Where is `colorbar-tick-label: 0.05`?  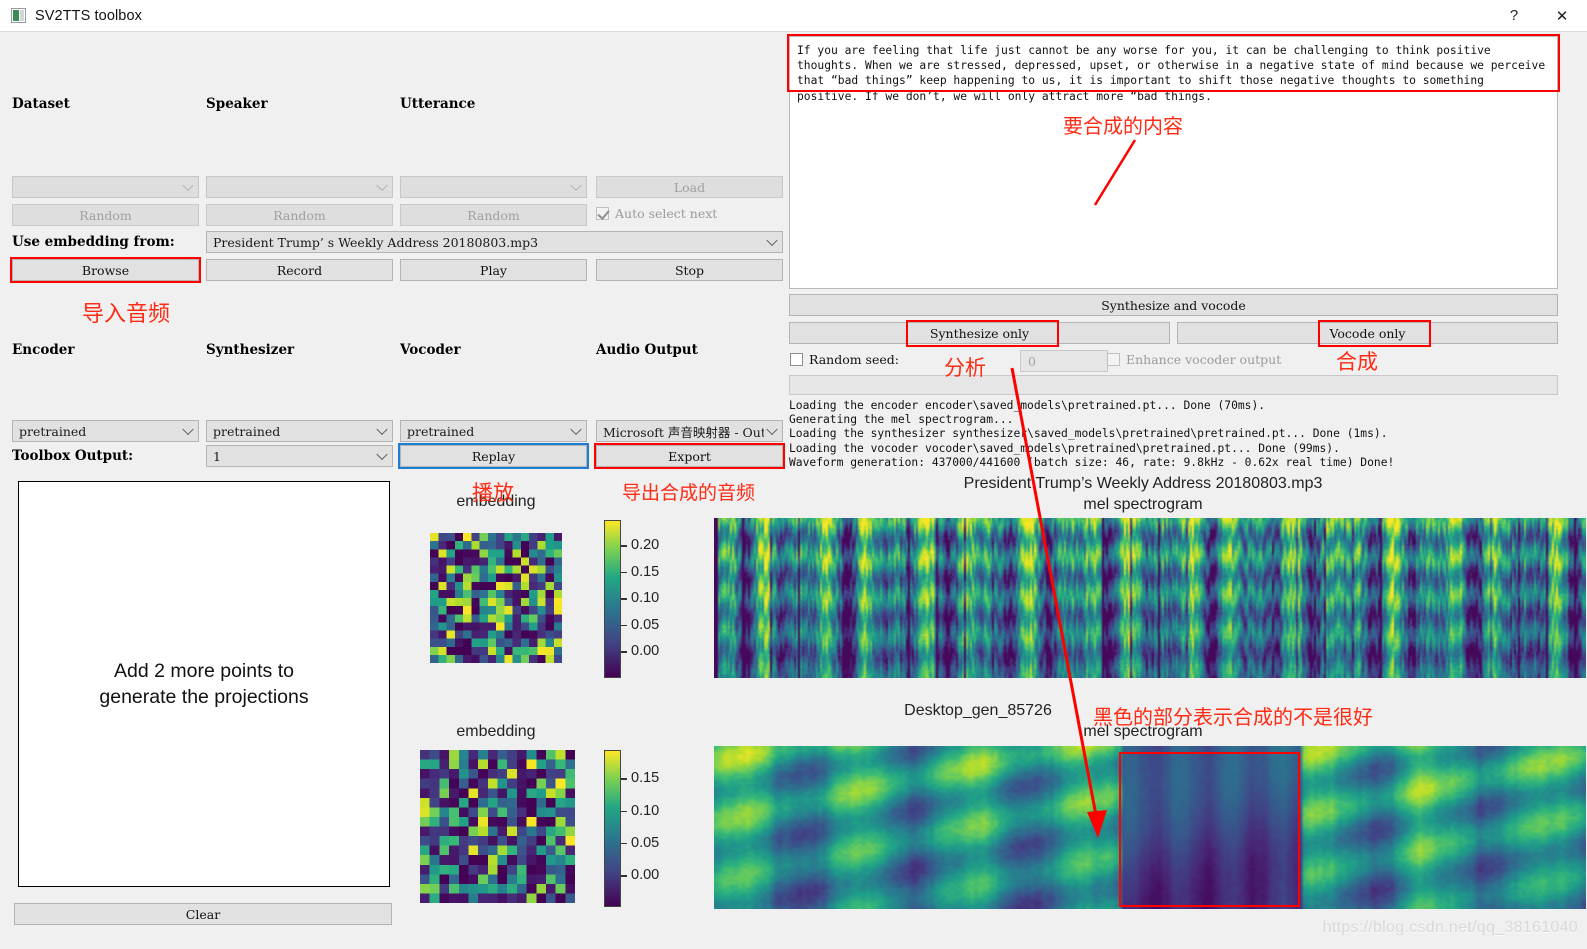
colorbar-tick-label: 0.05 is located at coordinates (645, 843).